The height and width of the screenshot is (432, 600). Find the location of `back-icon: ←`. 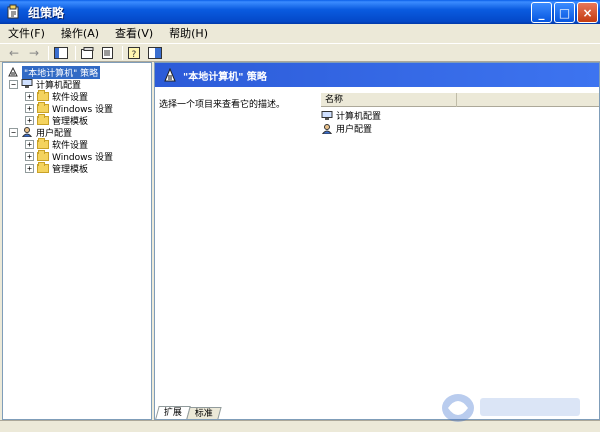

back-icon: ← is located at coordinates (14, 53).